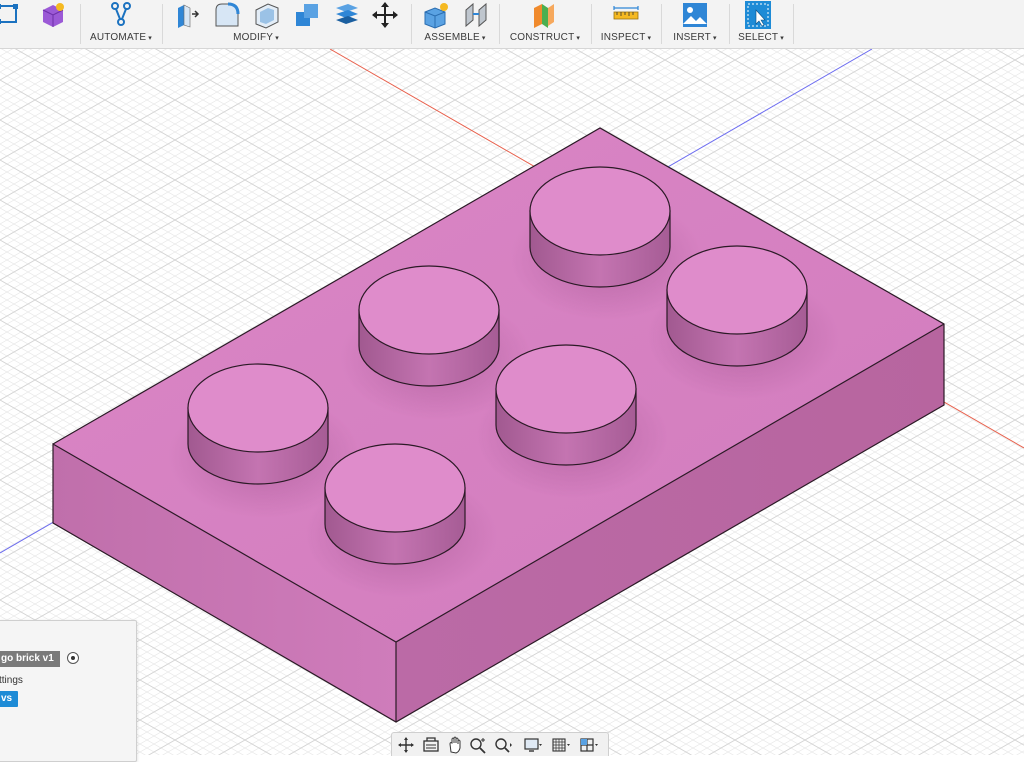 The width and height of the screenshot is (1024, 762). What do you see at coordinates (455, 745) in the screenshot?
I see `pan-icon` at bounding box center [455, 745].